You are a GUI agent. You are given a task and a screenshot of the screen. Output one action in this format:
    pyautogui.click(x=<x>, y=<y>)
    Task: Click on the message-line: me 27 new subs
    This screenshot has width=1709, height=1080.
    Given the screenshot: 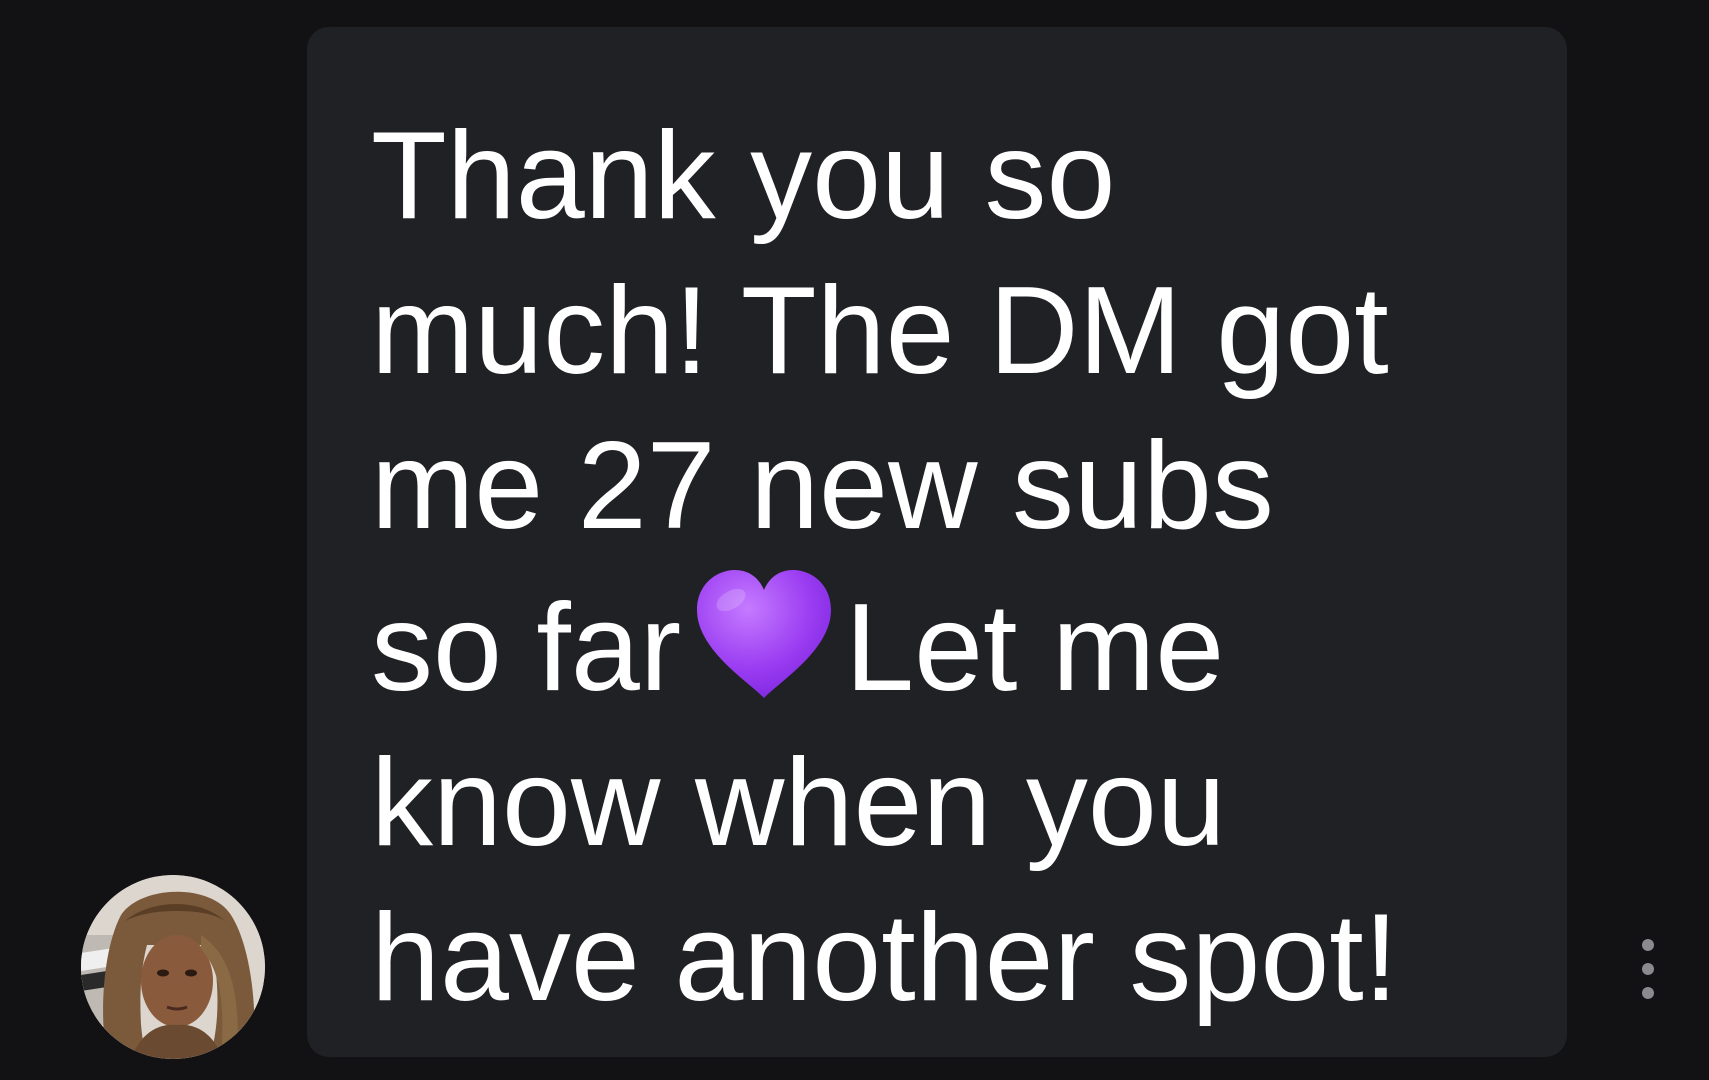 What is the action you would take?
    pyautogui.click(x=822, y=486)
    